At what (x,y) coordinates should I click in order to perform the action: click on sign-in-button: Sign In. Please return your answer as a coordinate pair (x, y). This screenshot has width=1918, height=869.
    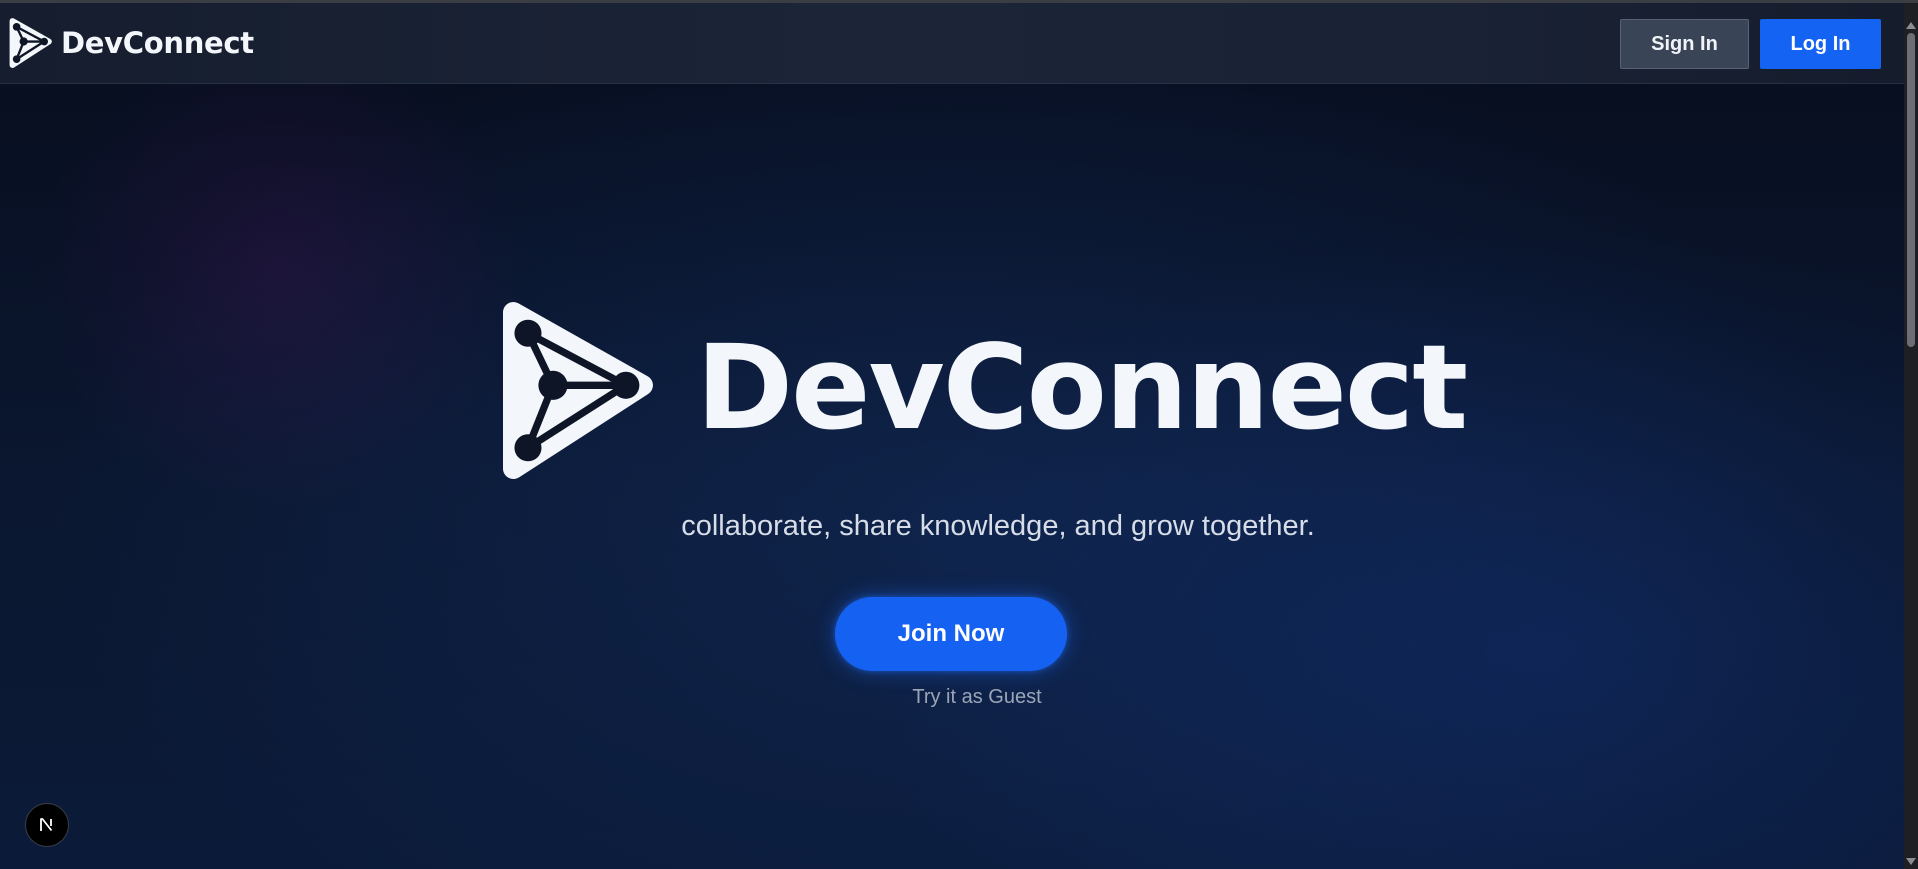
    Looking at the image, I should click on (1684, 44).